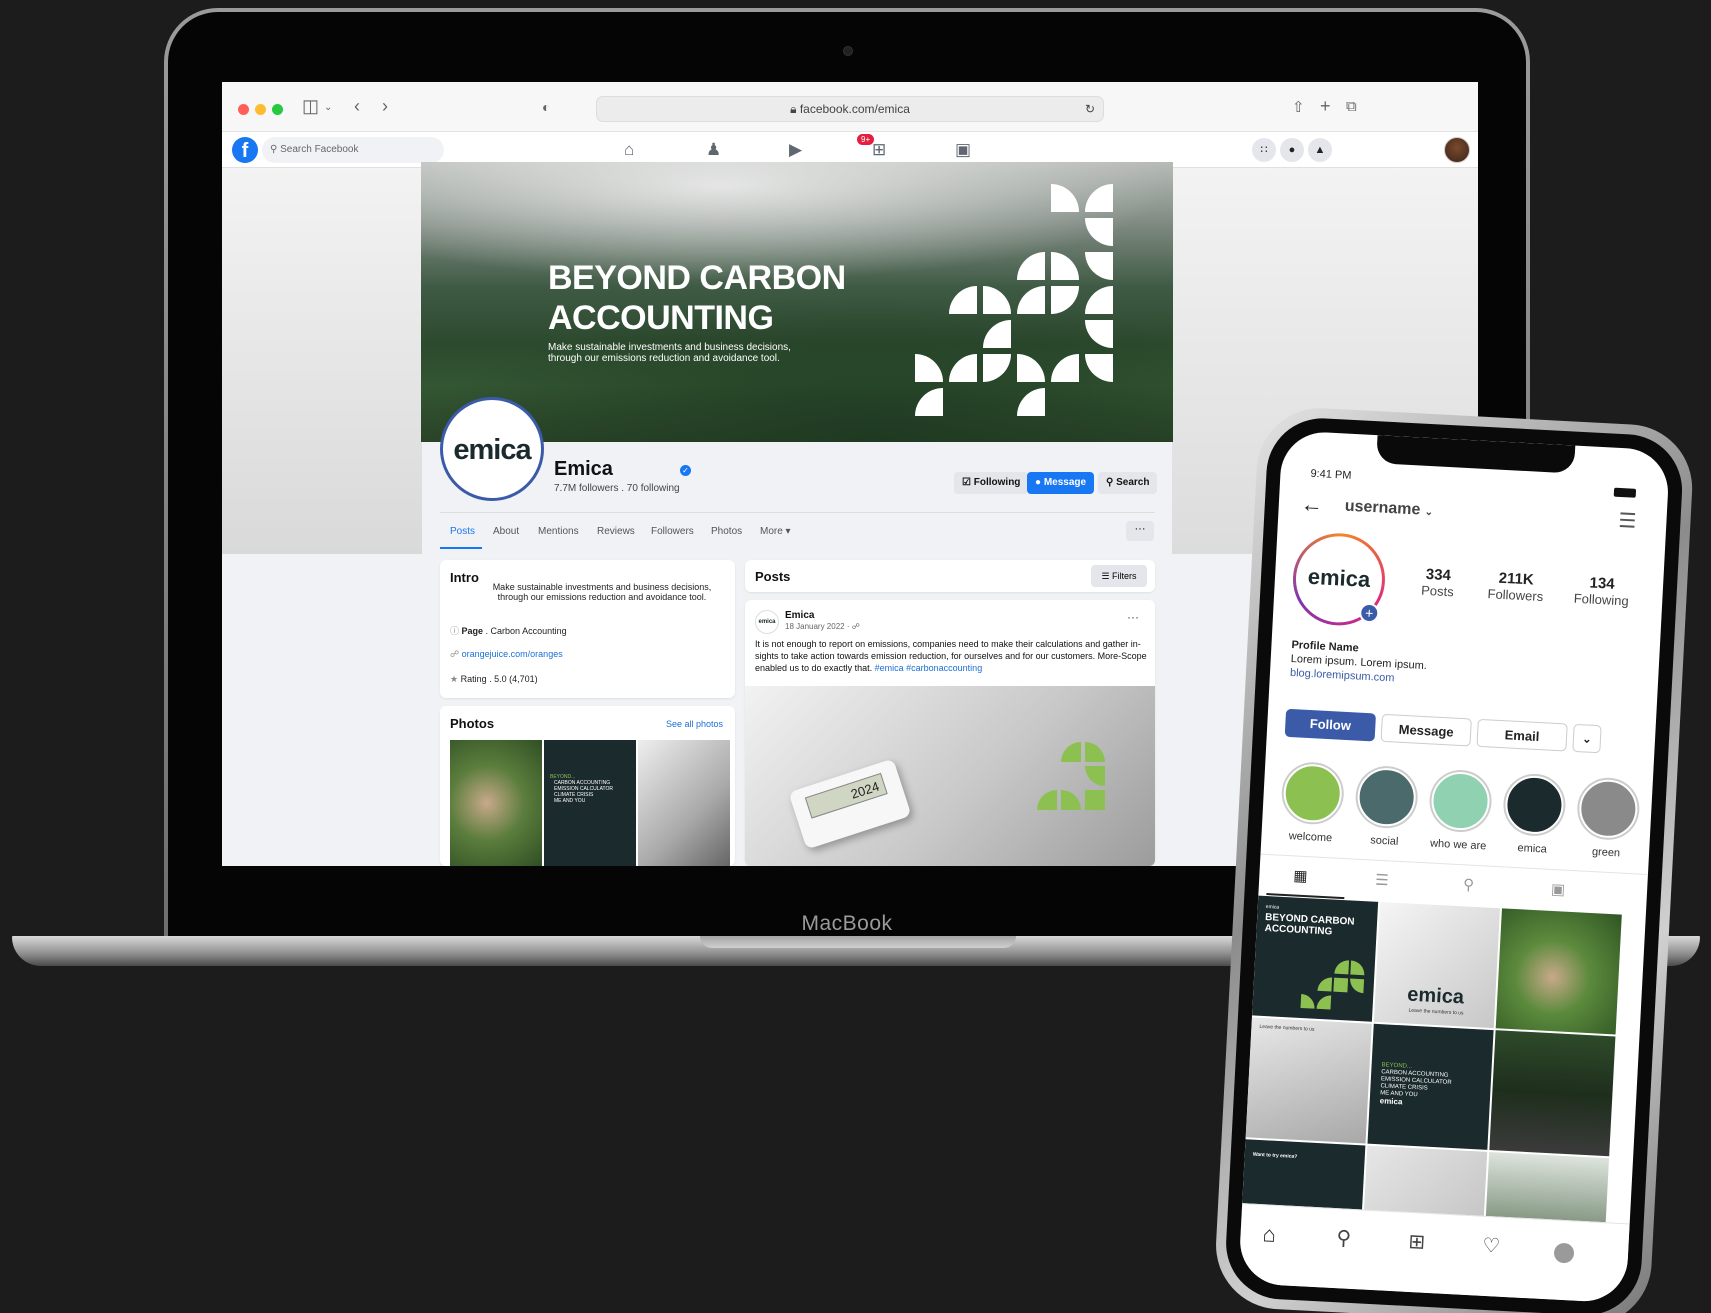 This screenshot has width=1711, height=1313. What do you see at coordinates (1457, 150) in the screenshot?
I see `user-avatar` at bounding box center [1457, 150].